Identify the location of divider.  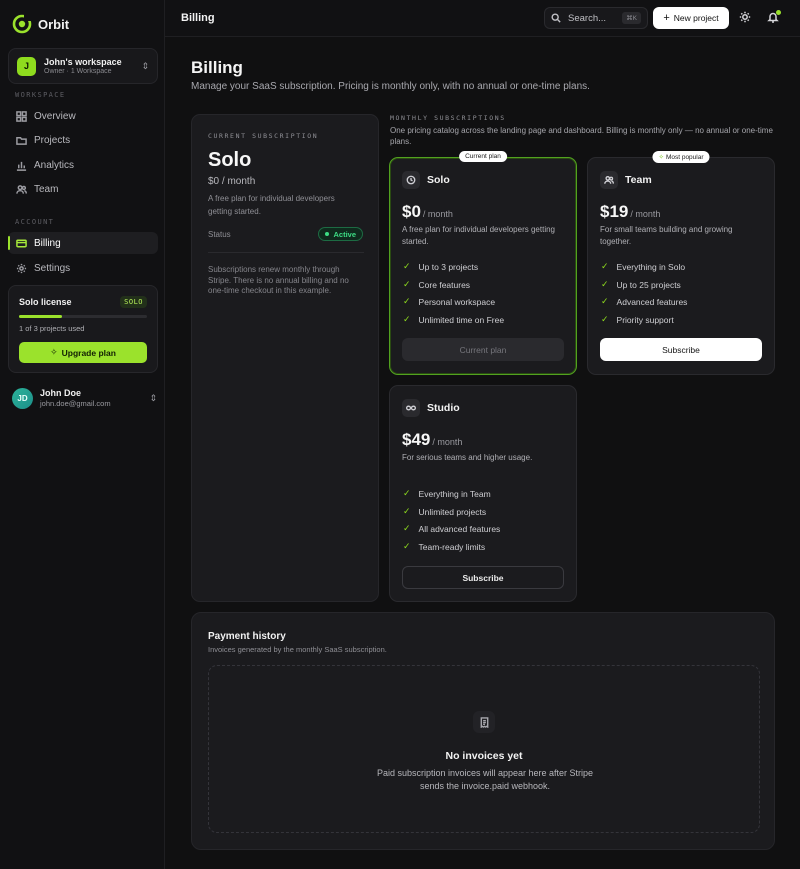
(286, 252).